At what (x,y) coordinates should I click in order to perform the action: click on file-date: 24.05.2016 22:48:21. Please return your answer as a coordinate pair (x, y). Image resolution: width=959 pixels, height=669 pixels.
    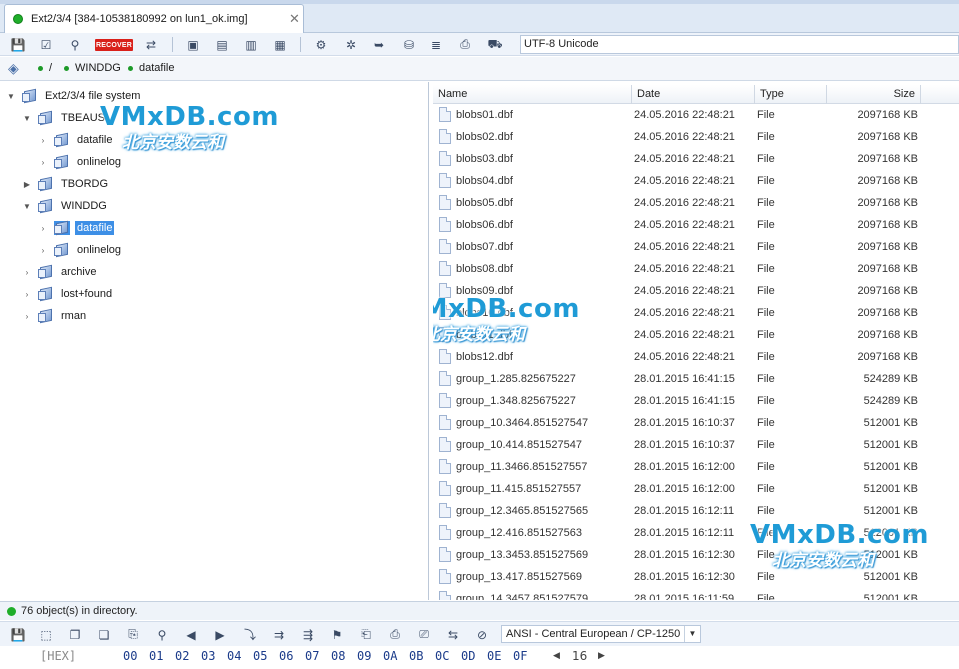
    Looking at the image, I should click on (684, 225).